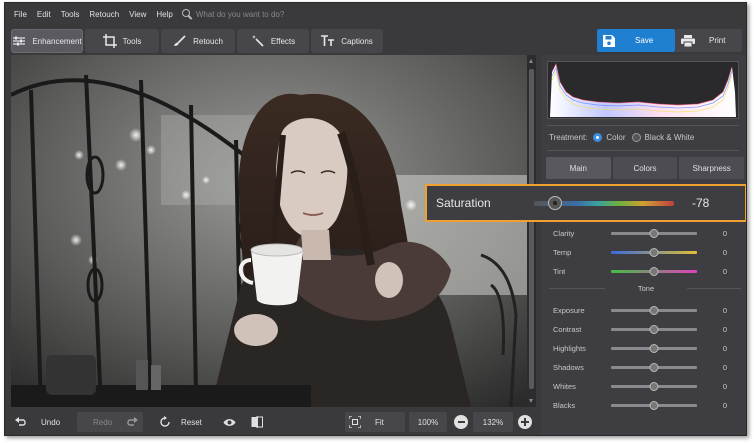 This screenshot has height=443, width=754. Describe the element at coordinates (493, 422) in the screenshot. I see `zoom-level-field: 132%` at that location.